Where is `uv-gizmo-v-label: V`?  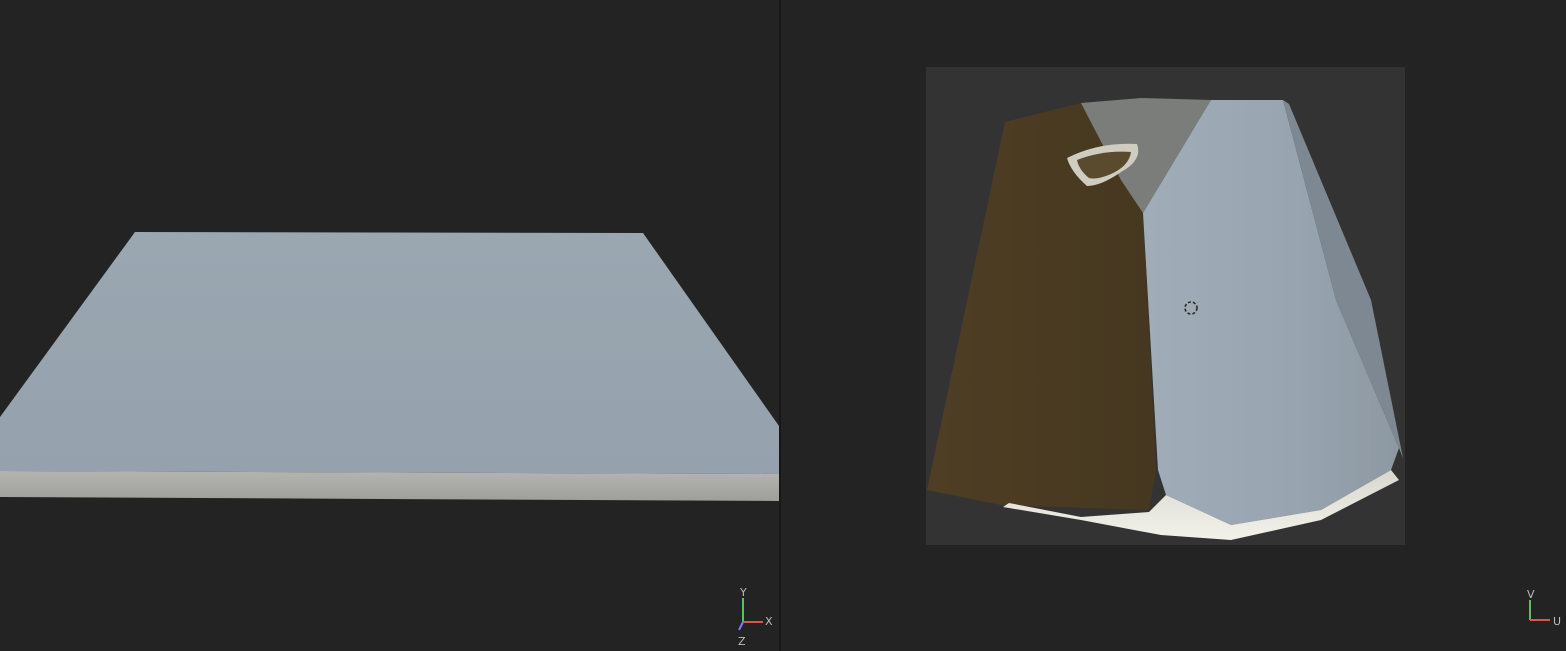 uv-gizmo-v-label: V is located at coordinates (1531, 594).